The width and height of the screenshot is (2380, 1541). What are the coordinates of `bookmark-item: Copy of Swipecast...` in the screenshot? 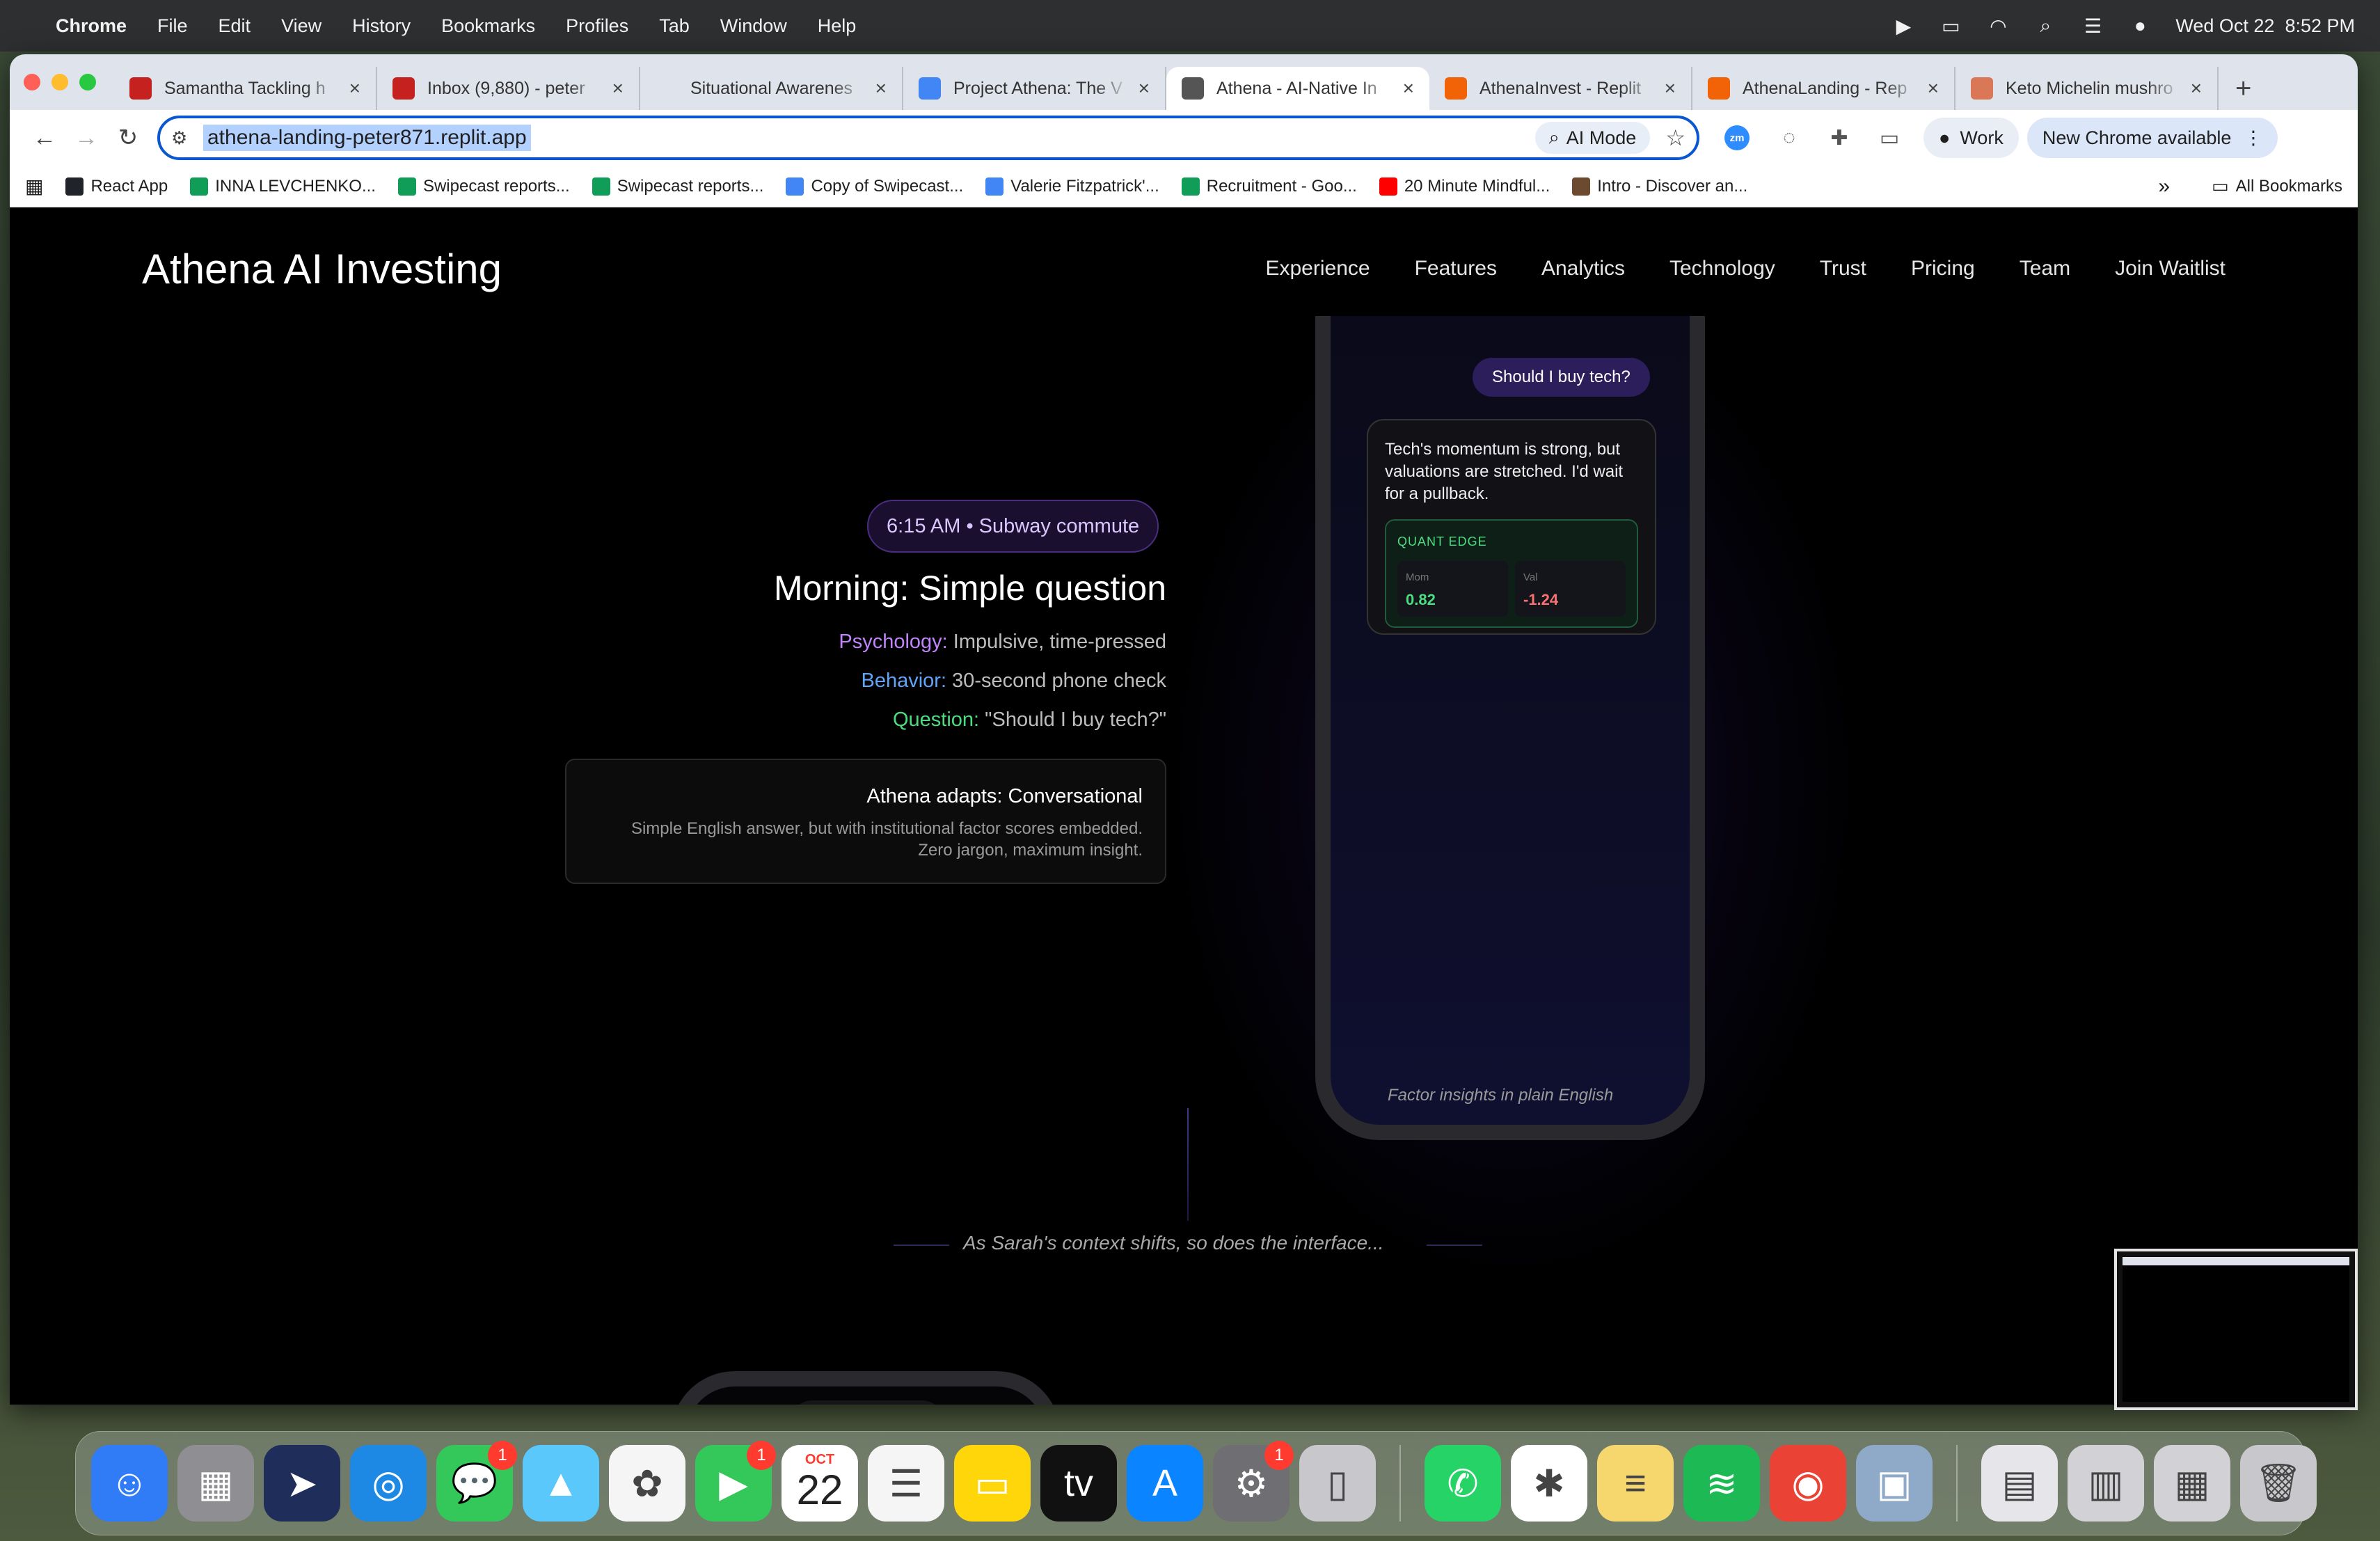 It's located at (874, 186).